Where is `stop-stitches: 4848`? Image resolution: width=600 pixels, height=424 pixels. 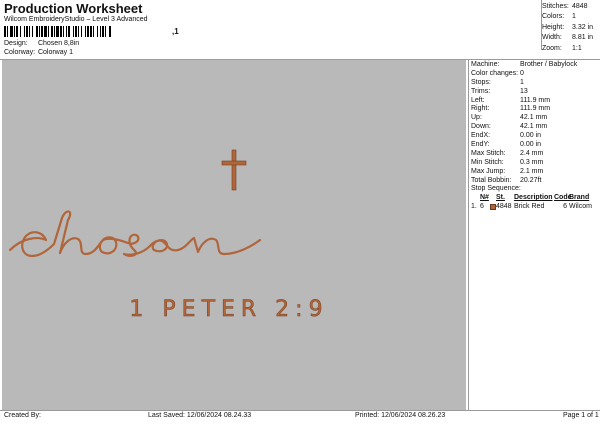
stop-stitches: 4848 is located at coordinates (504, 207).